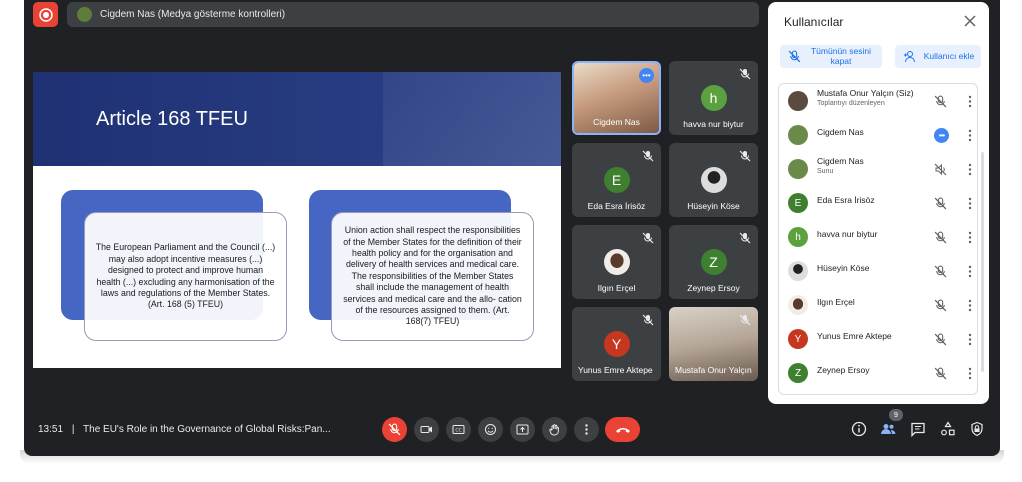 The height and width of the screenshot is (482, 1022). Describe the element at coordinates (865, 93) in the screenshot. I see `participant-name: Mustafa Onur Yalçın (Siz)` at that location.